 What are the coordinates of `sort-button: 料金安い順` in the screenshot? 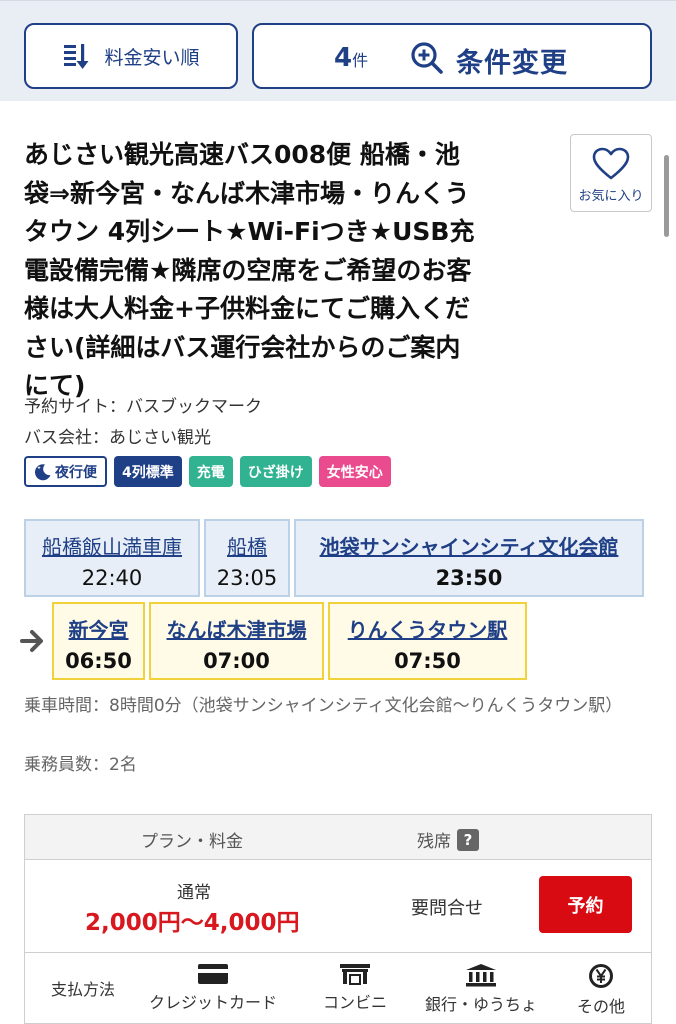 It's located at (131, 56).